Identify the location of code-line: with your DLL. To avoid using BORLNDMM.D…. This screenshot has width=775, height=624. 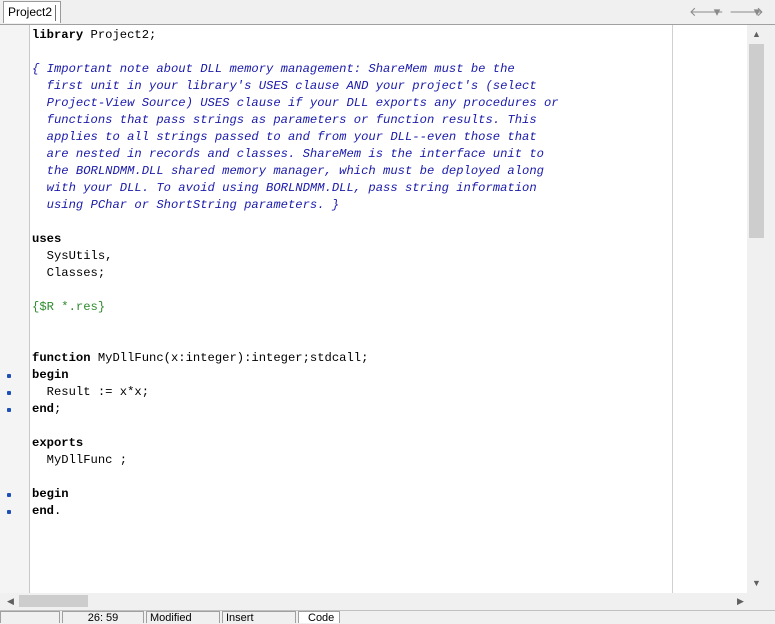
(295, 188).